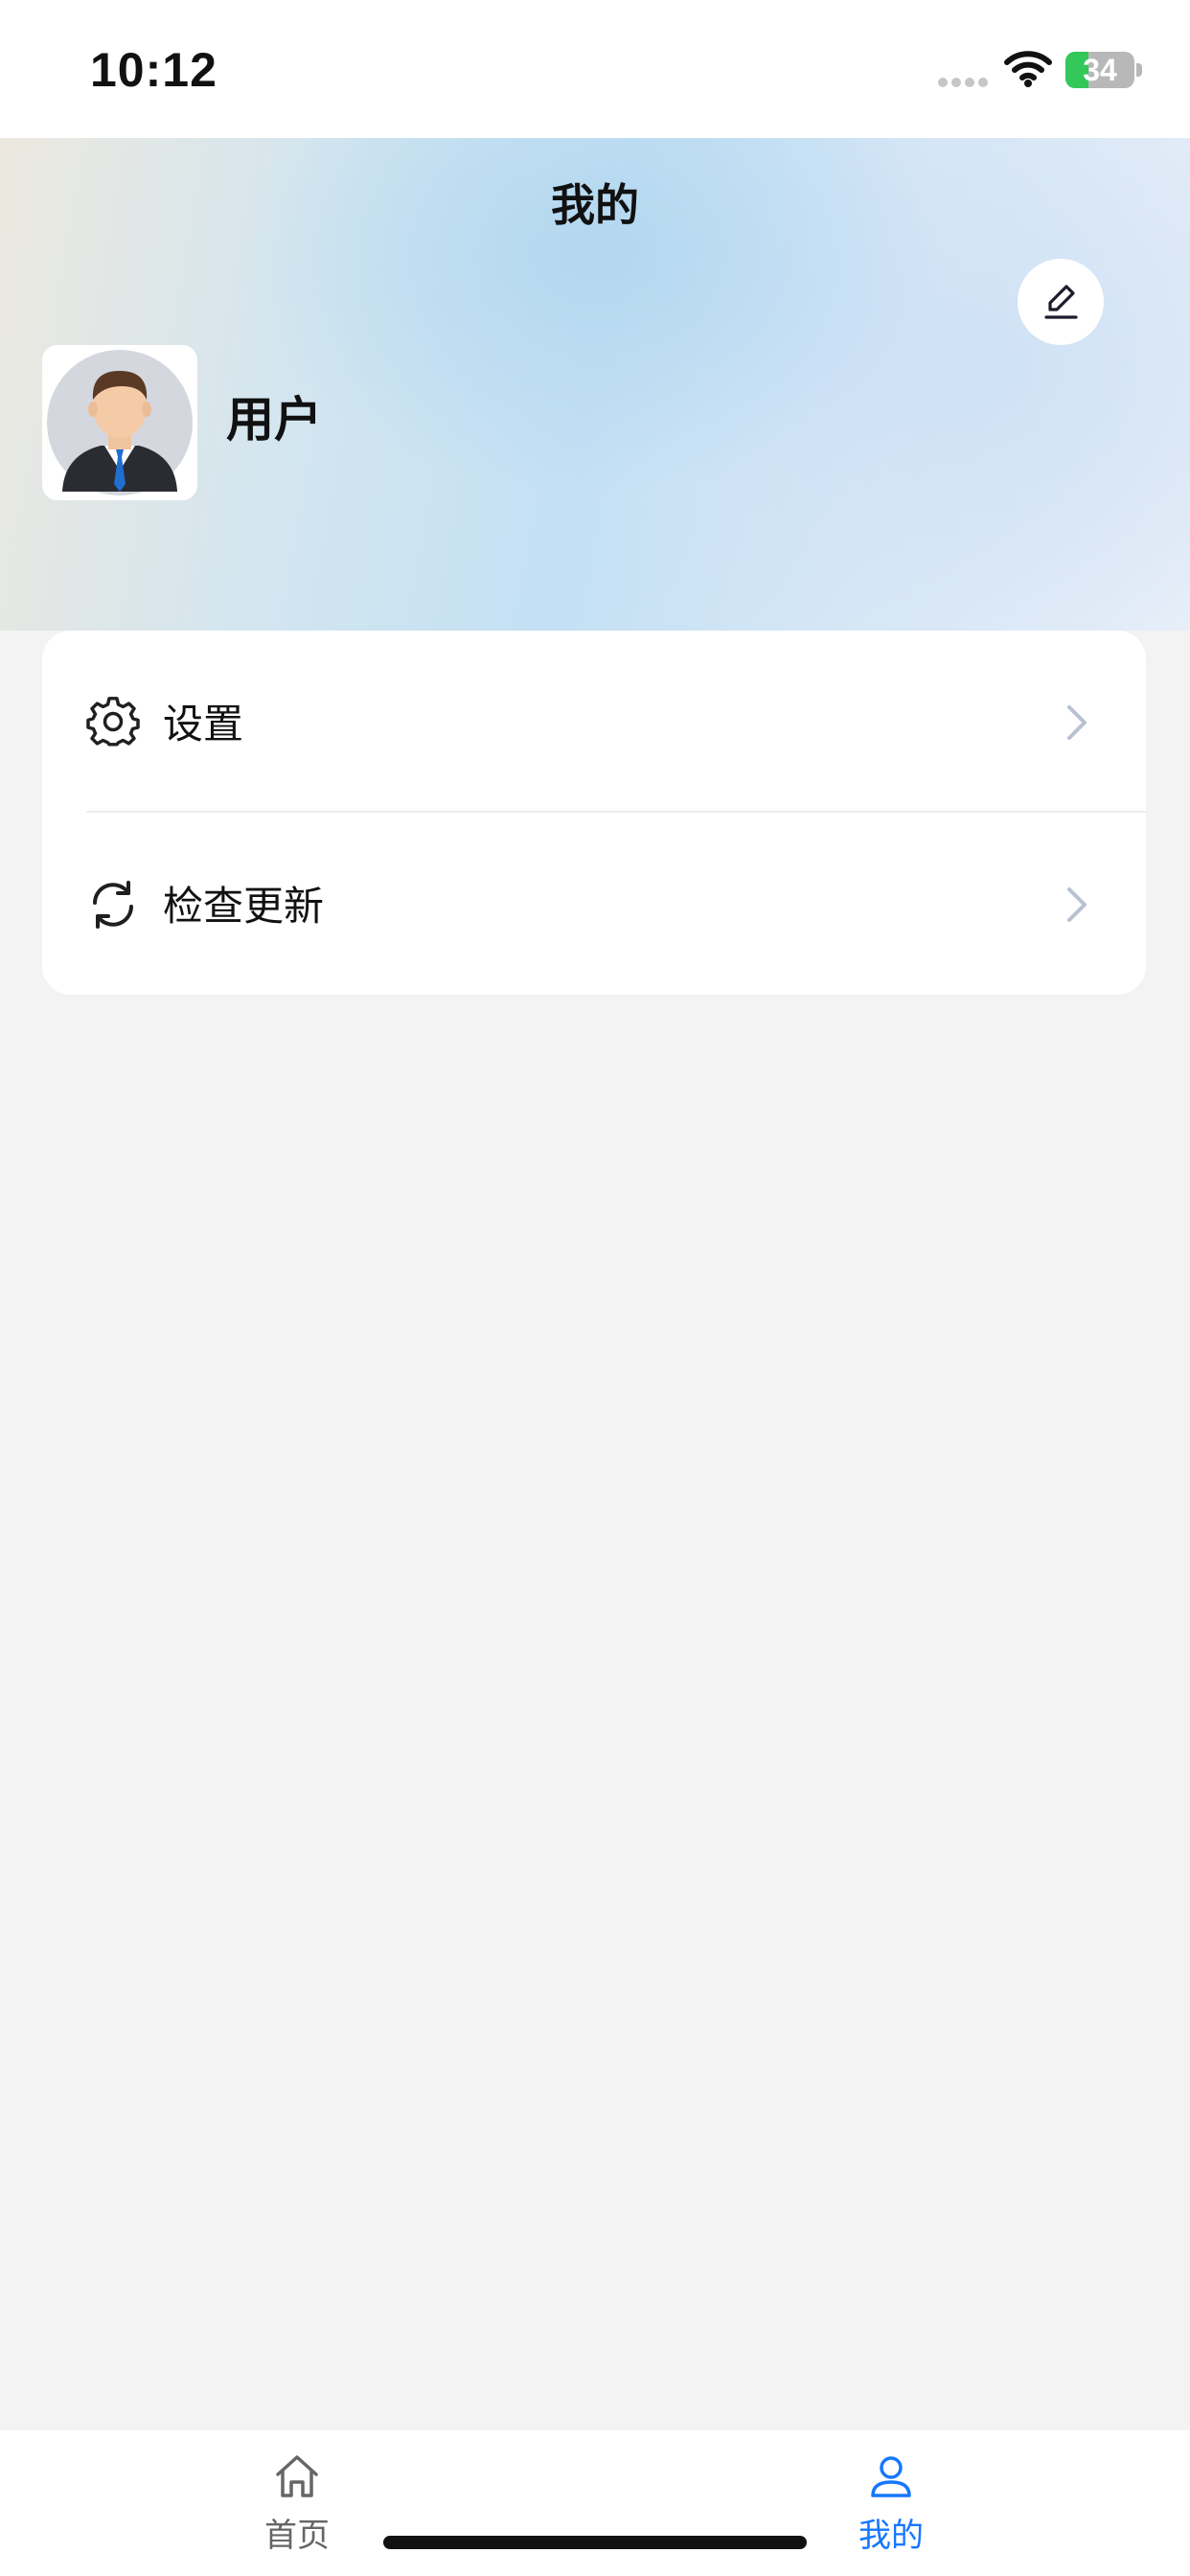 The image size is (1190, 2576). Describe the element at coordinates (113, 905) in the screenshot. I see `refresh-icon` at that location.